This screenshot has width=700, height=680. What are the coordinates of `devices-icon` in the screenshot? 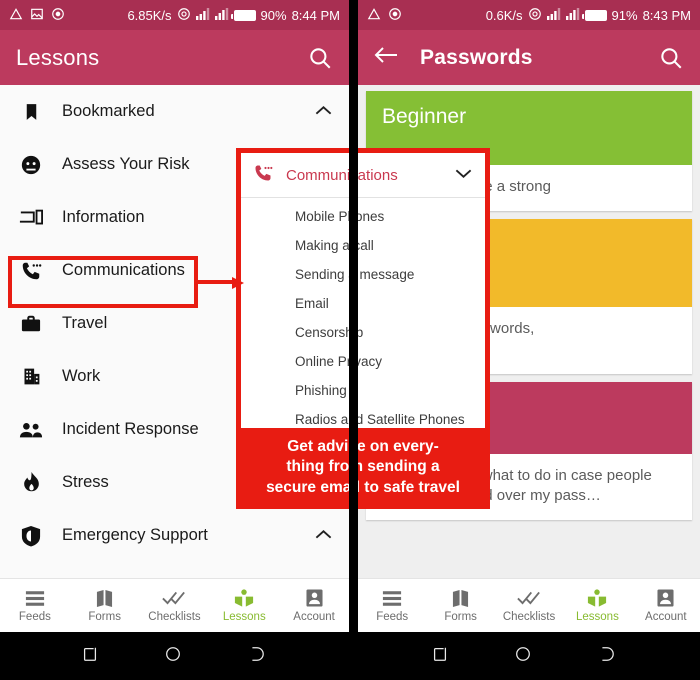 It's located at (31, 218).